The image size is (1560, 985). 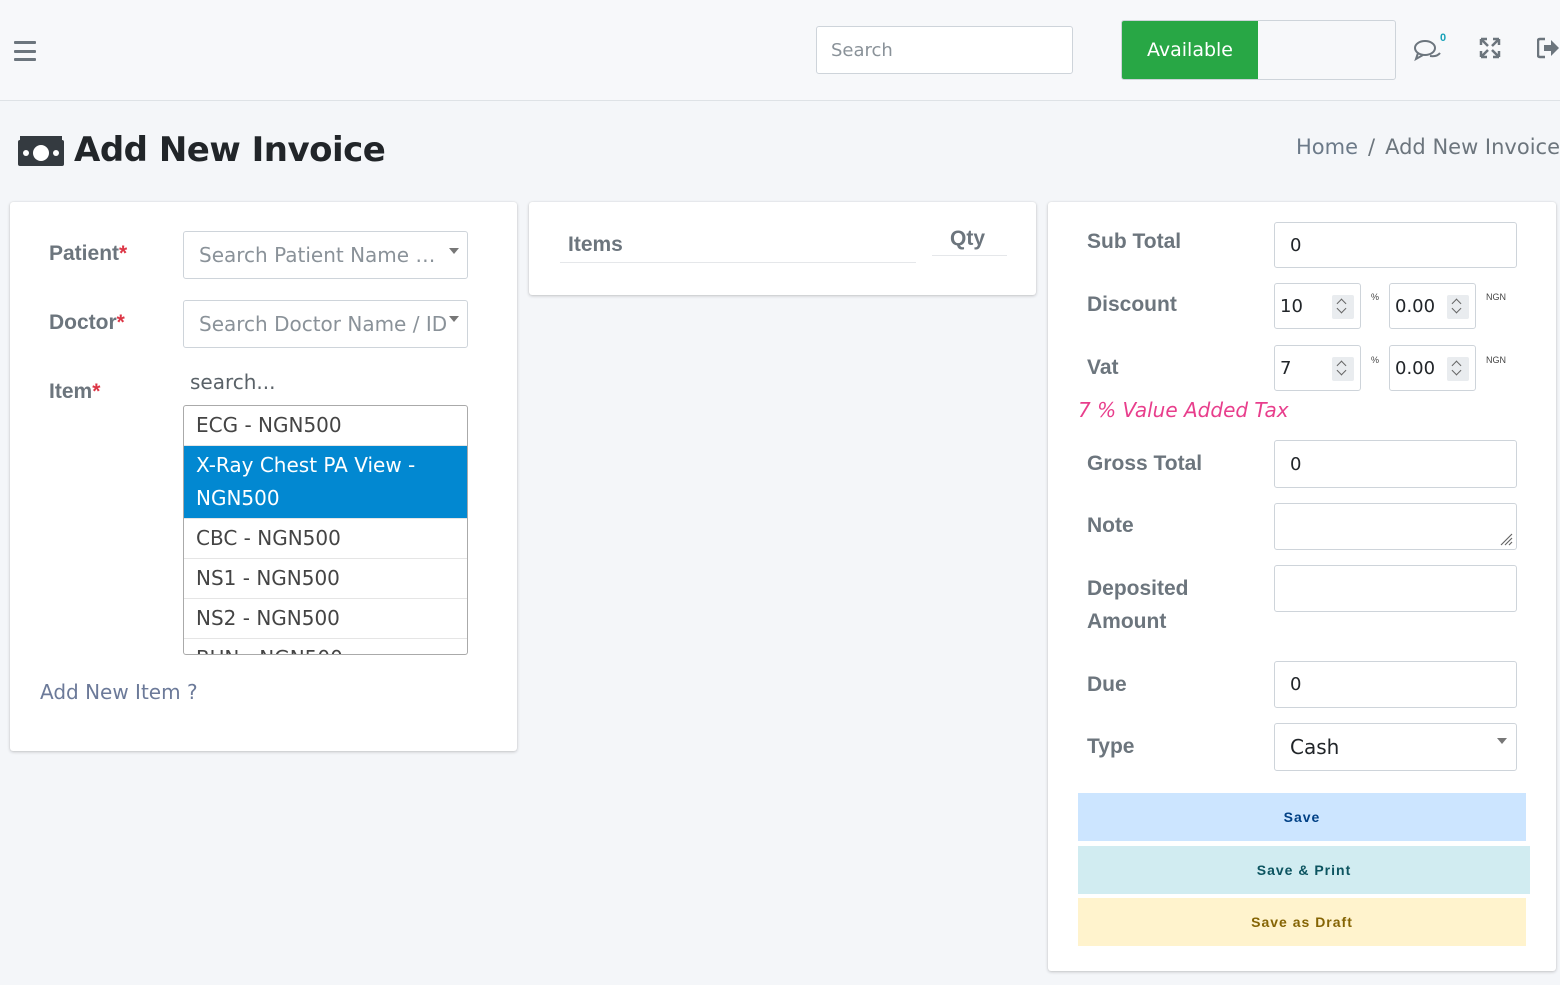 What do you see at coordinates (1432, 306) in the screenshot?
I see `discount-amount-input: 0.00` at bounding box center [1432, 306].